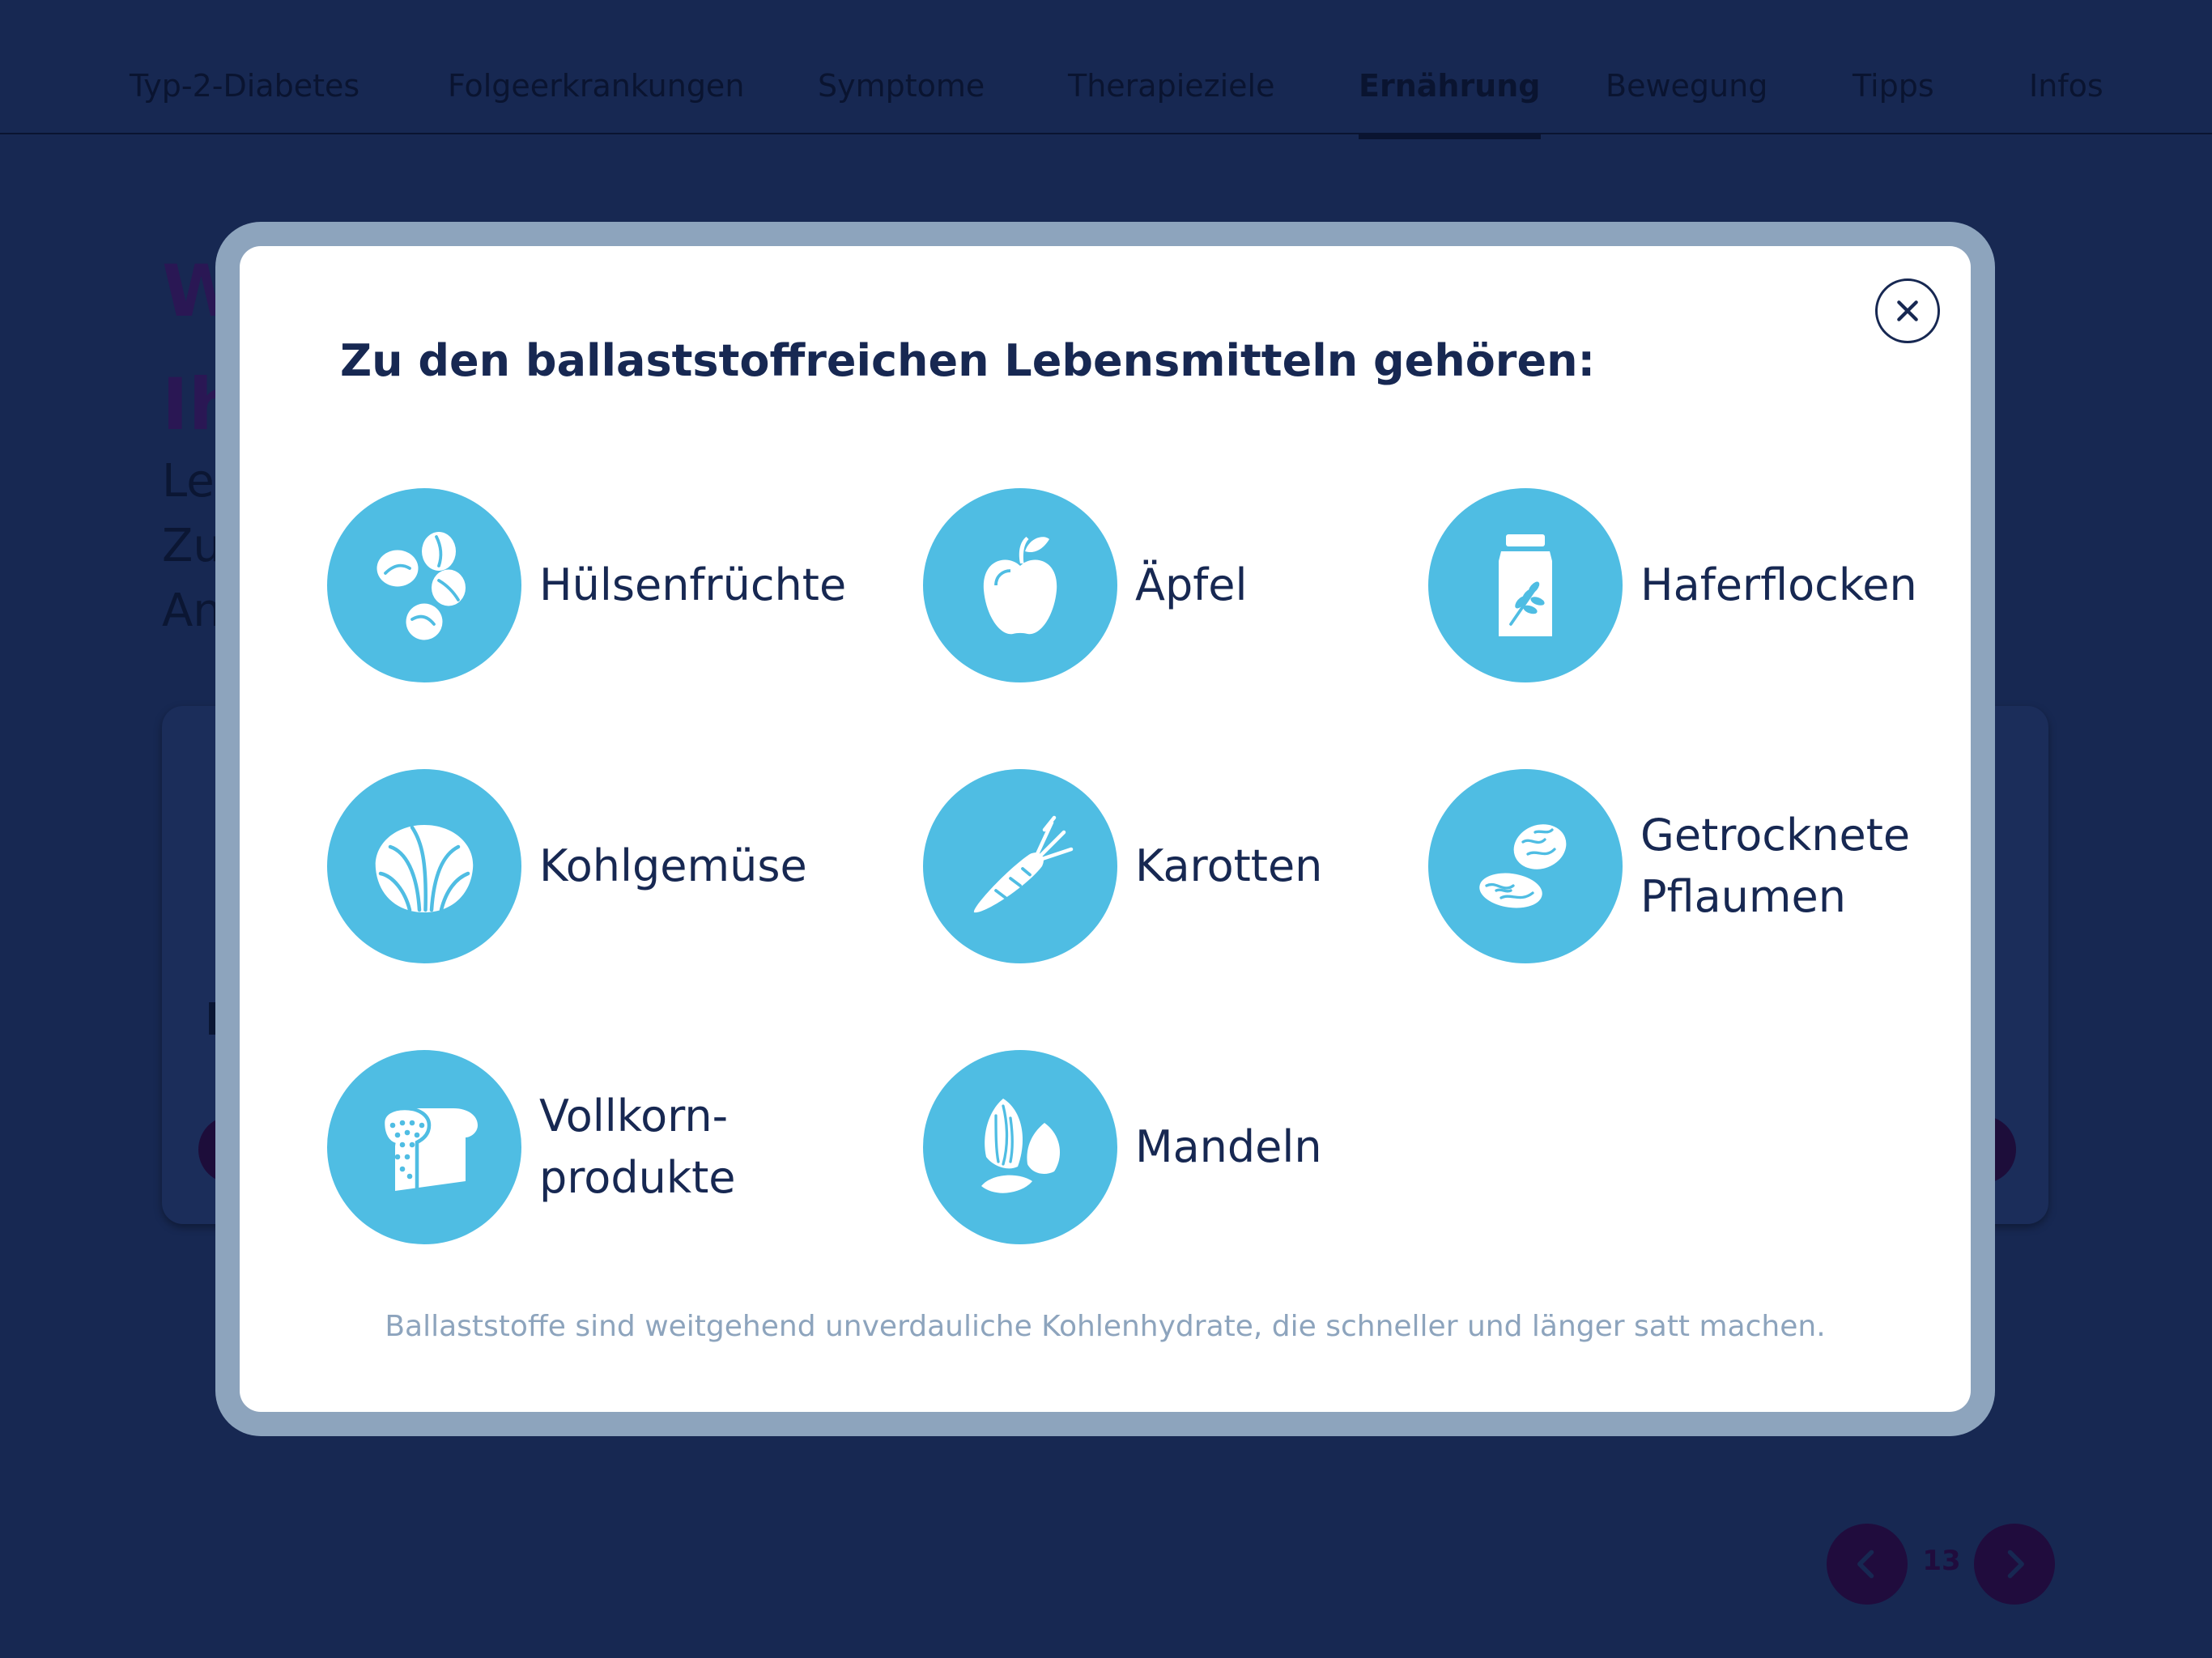  What do you see at coordinates (1525, 866) in the screenshot?
I see `prunes-icon` at bounding box center [1525, 866].